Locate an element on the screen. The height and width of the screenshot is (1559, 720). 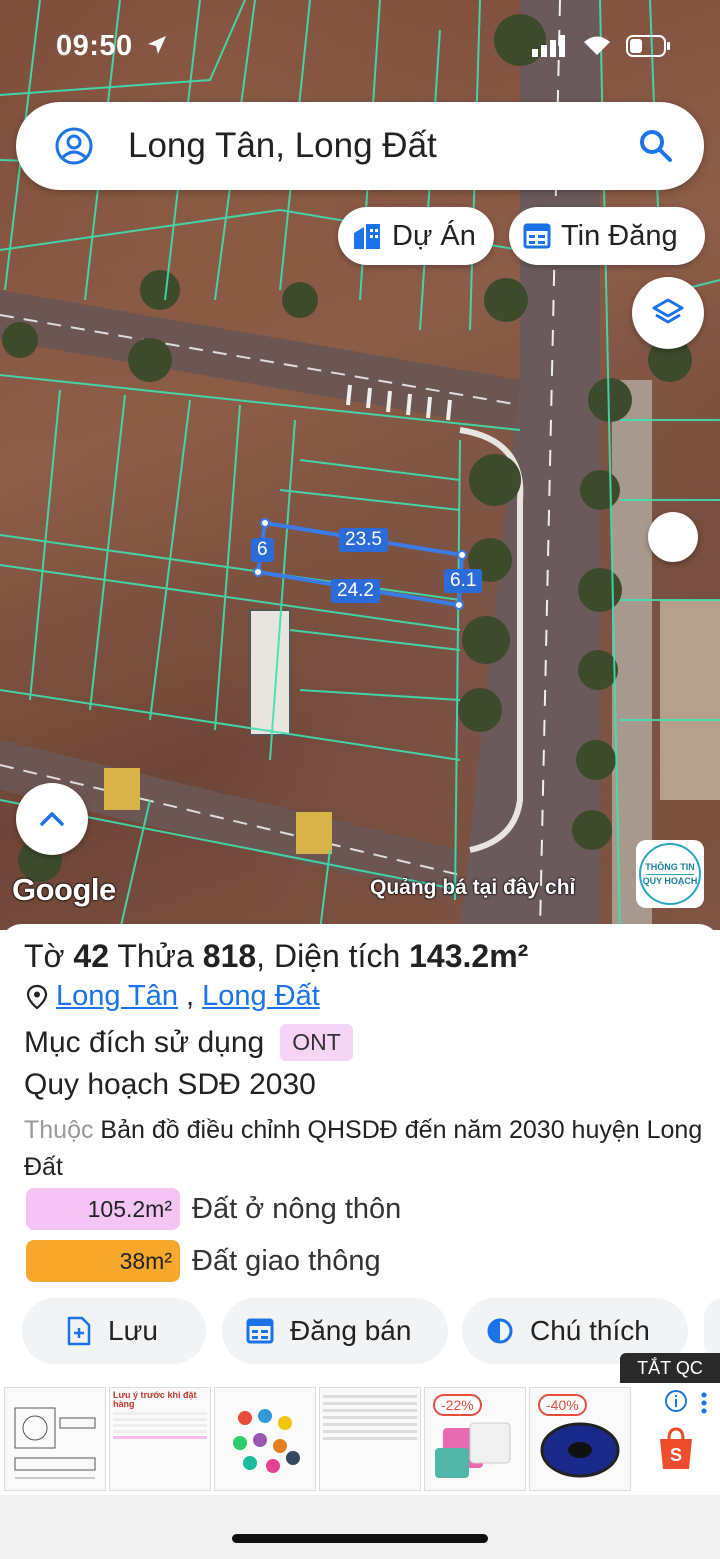
ad-item-4-text is located at coordinates (370, 1417).